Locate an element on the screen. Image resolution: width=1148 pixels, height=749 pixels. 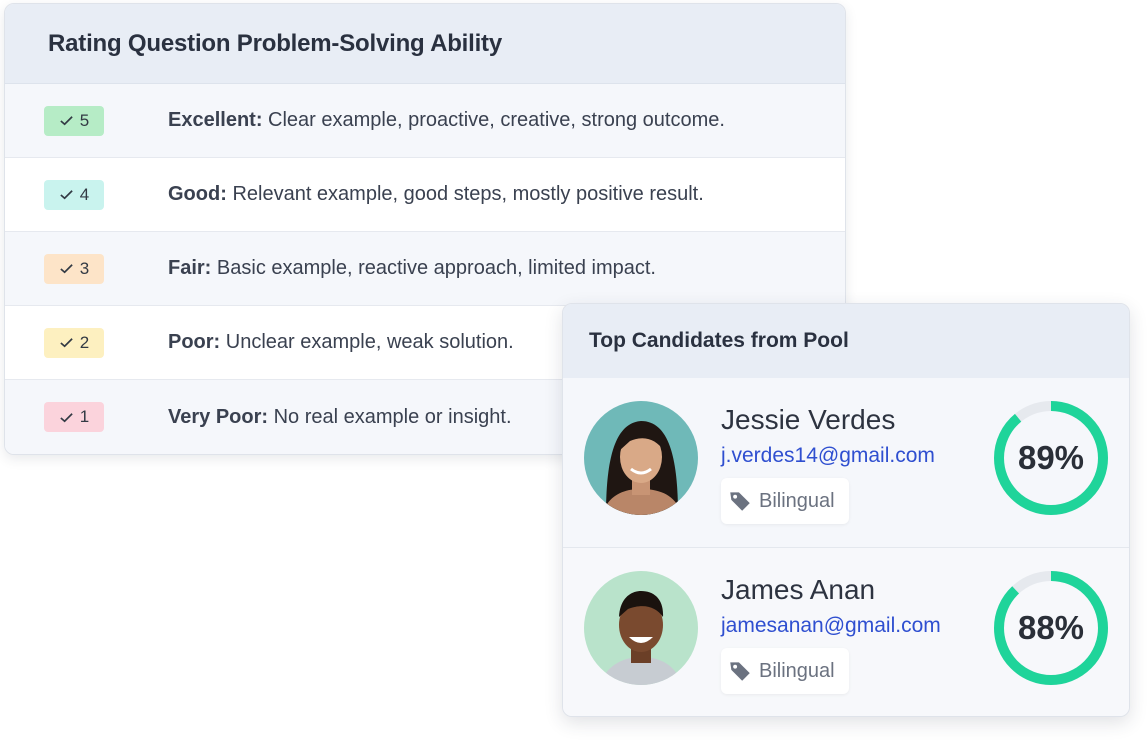
rating-label: Excellent: is located at coordinates (215, 120).